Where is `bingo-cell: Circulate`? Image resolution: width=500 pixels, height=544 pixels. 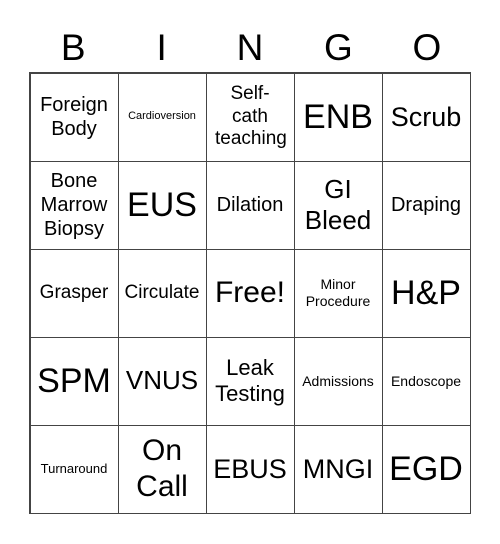
bingo-cell: Circulate is located at coordinates (162, 293).